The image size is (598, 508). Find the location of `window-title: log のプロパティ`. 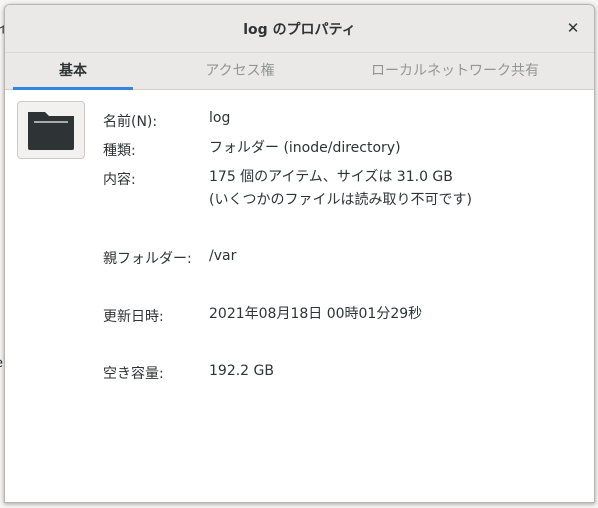

window-title: log のプロパティ is located at coordinates (299, 30).